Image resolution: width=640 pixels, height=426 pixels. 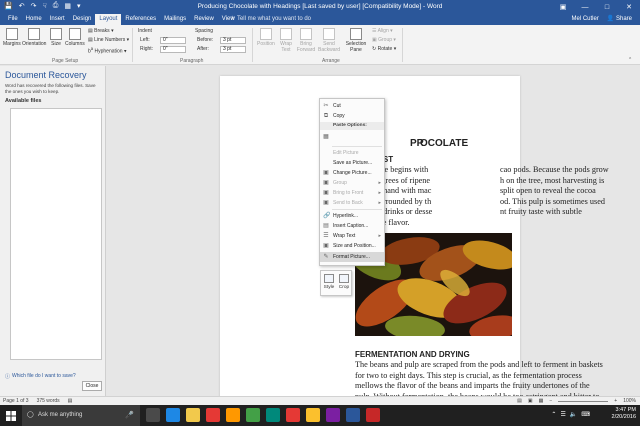 I want to click on paragraph-group-label: Paragraph, so click(x=192, y=61).